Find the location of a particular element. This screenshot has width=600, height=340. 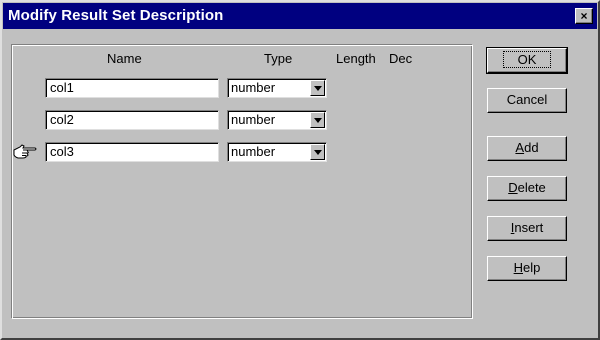

dialog-title: Modify Result Set Description is located at coordinates (116, 15).